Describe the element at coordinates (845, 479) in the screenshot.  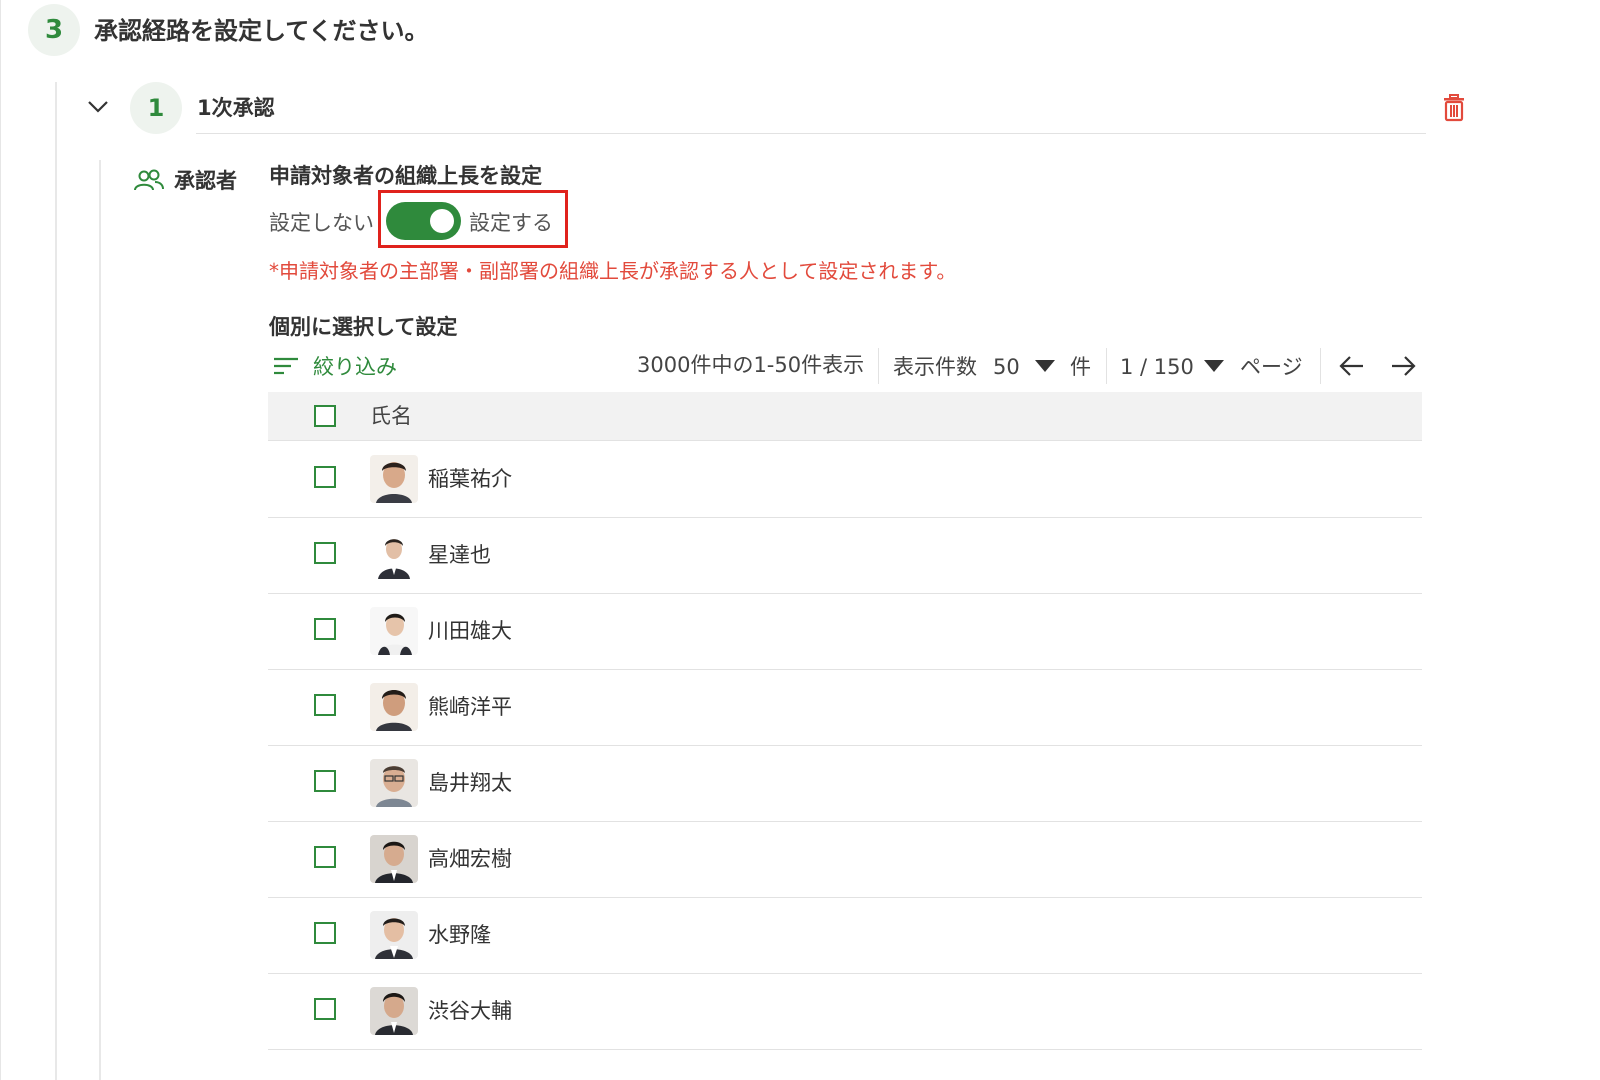
I see `table-row: 稲葉祐介` at that location.